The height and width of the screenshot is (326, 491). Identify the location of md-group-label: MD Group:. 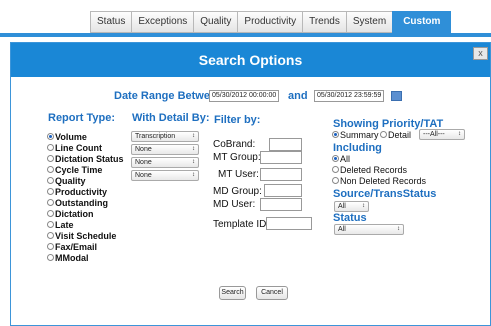
(237, 191).